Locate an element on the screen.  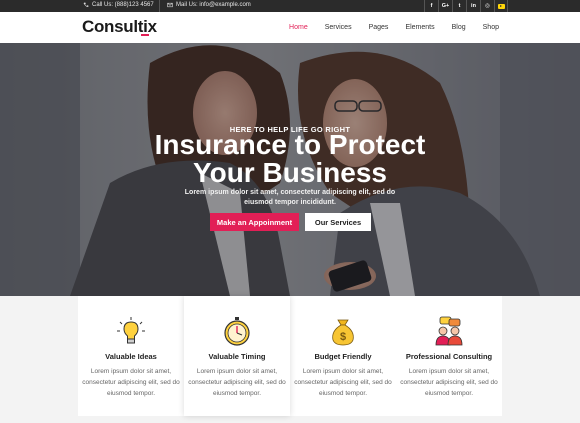
mail-icon is located at coordinates (170, 5).